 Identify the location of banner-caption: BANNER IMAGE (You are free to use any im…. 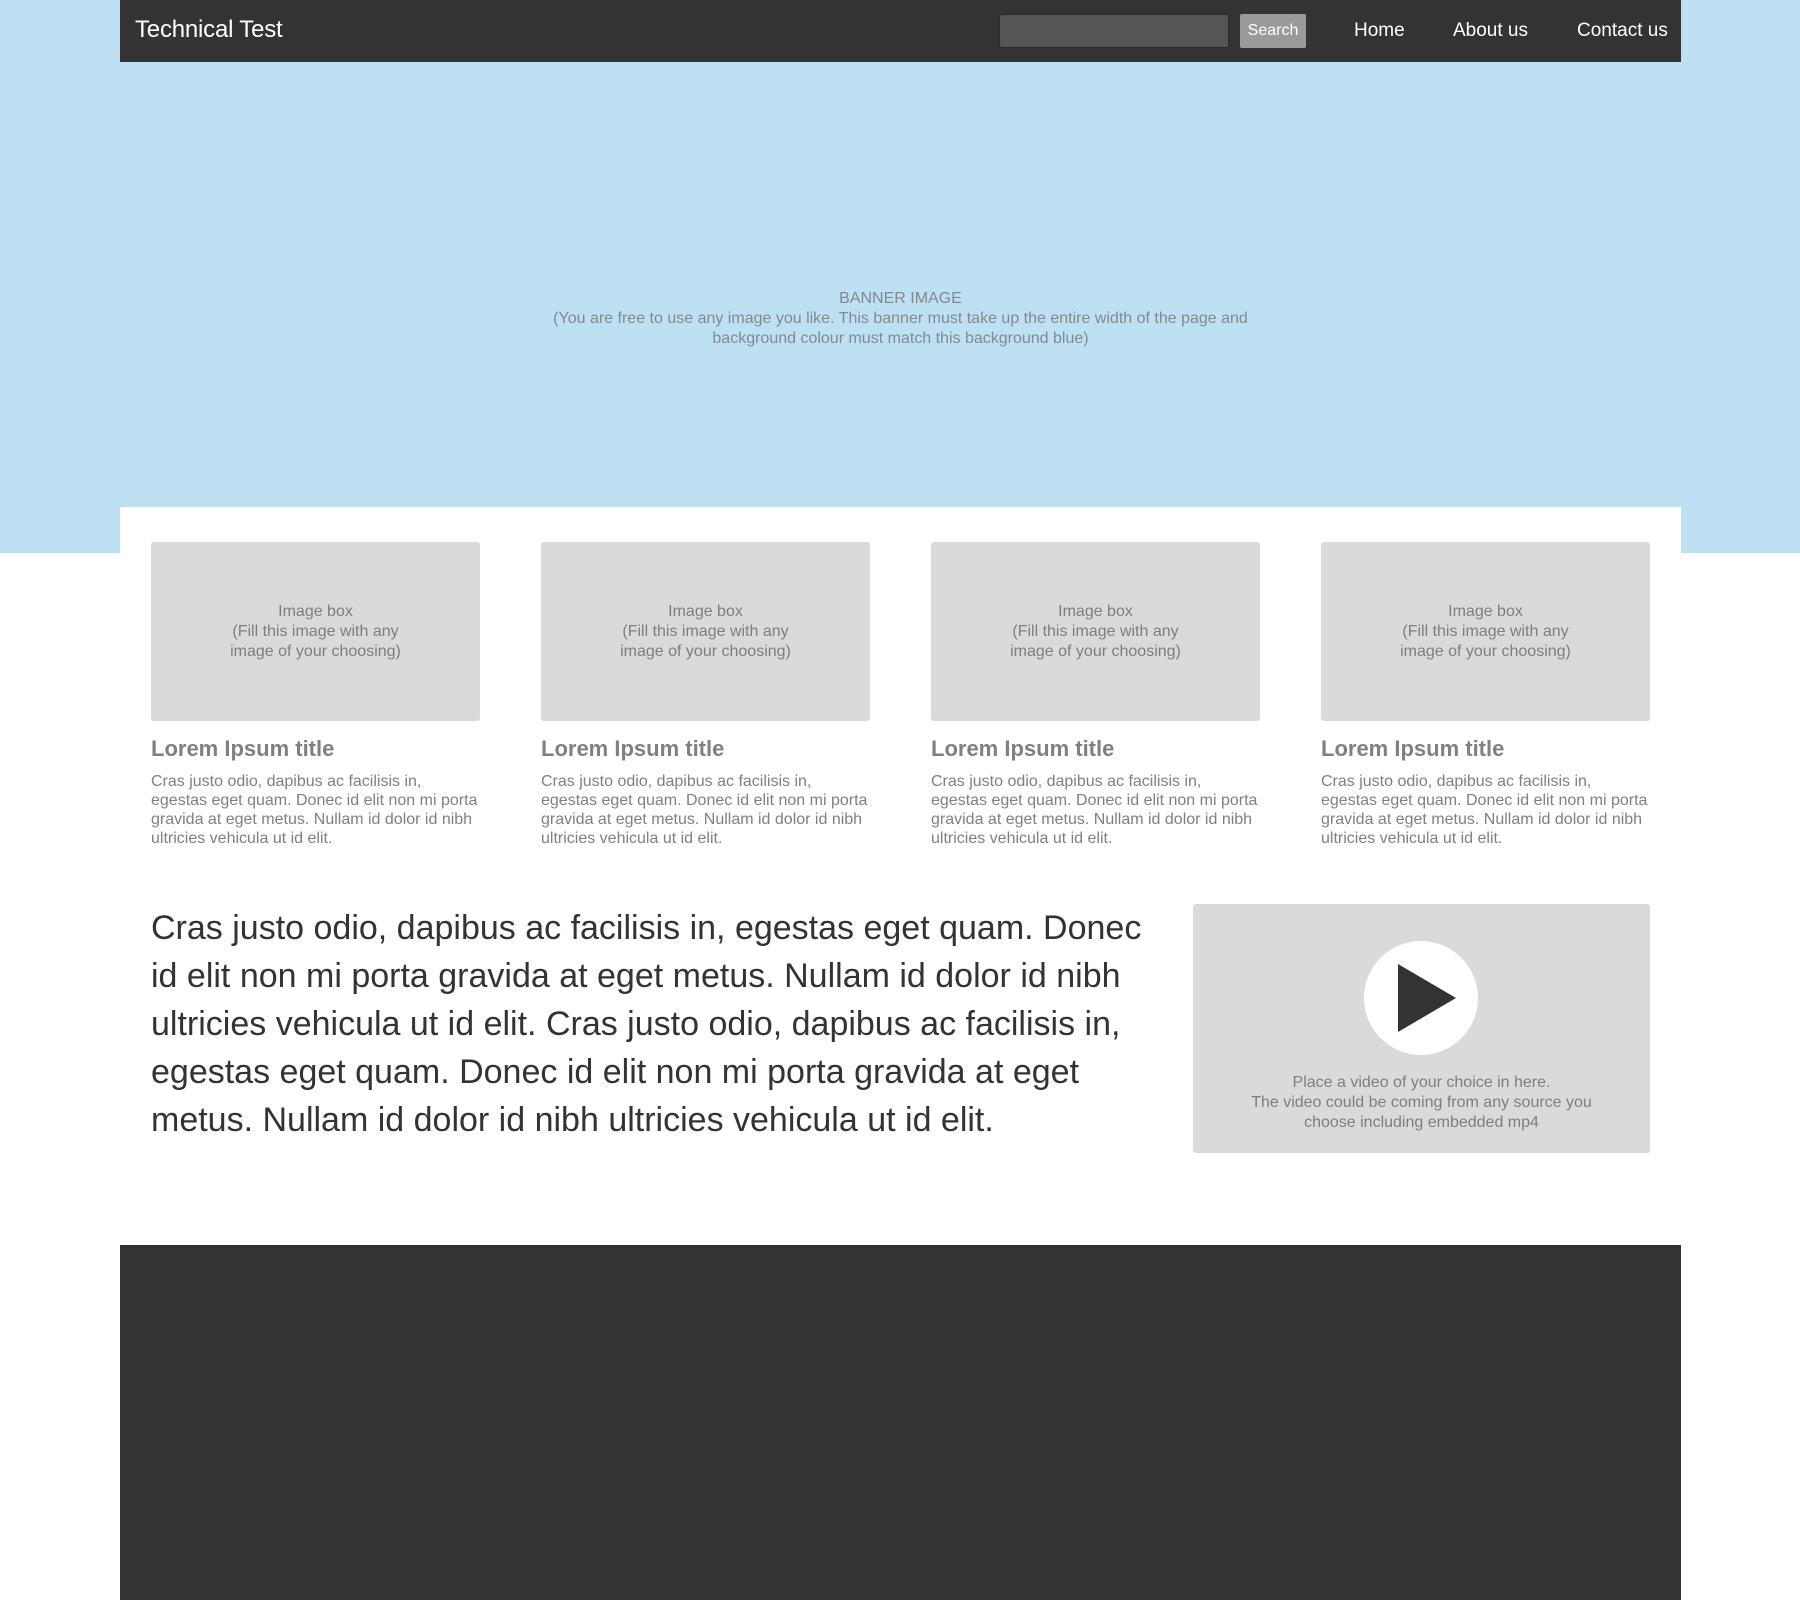
(900, 319).